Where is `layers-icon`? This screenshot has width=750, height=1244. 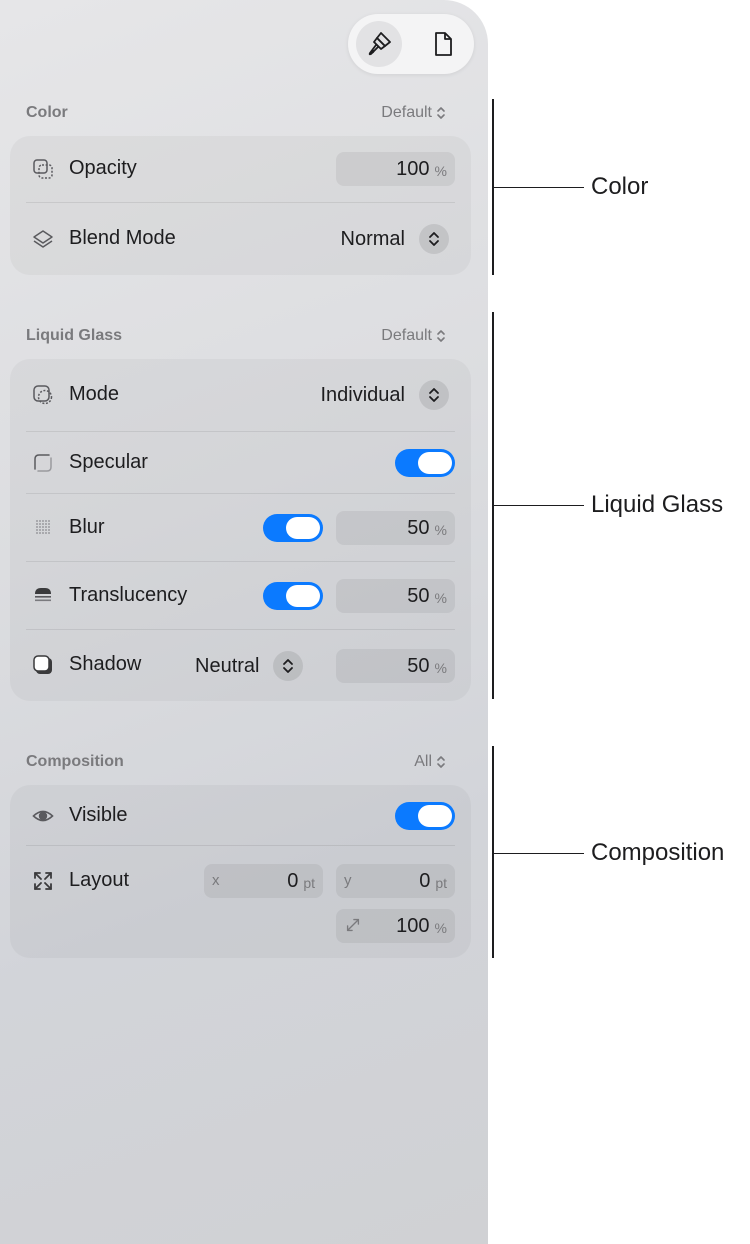 layers-icon is located at coordinates (43, 239).